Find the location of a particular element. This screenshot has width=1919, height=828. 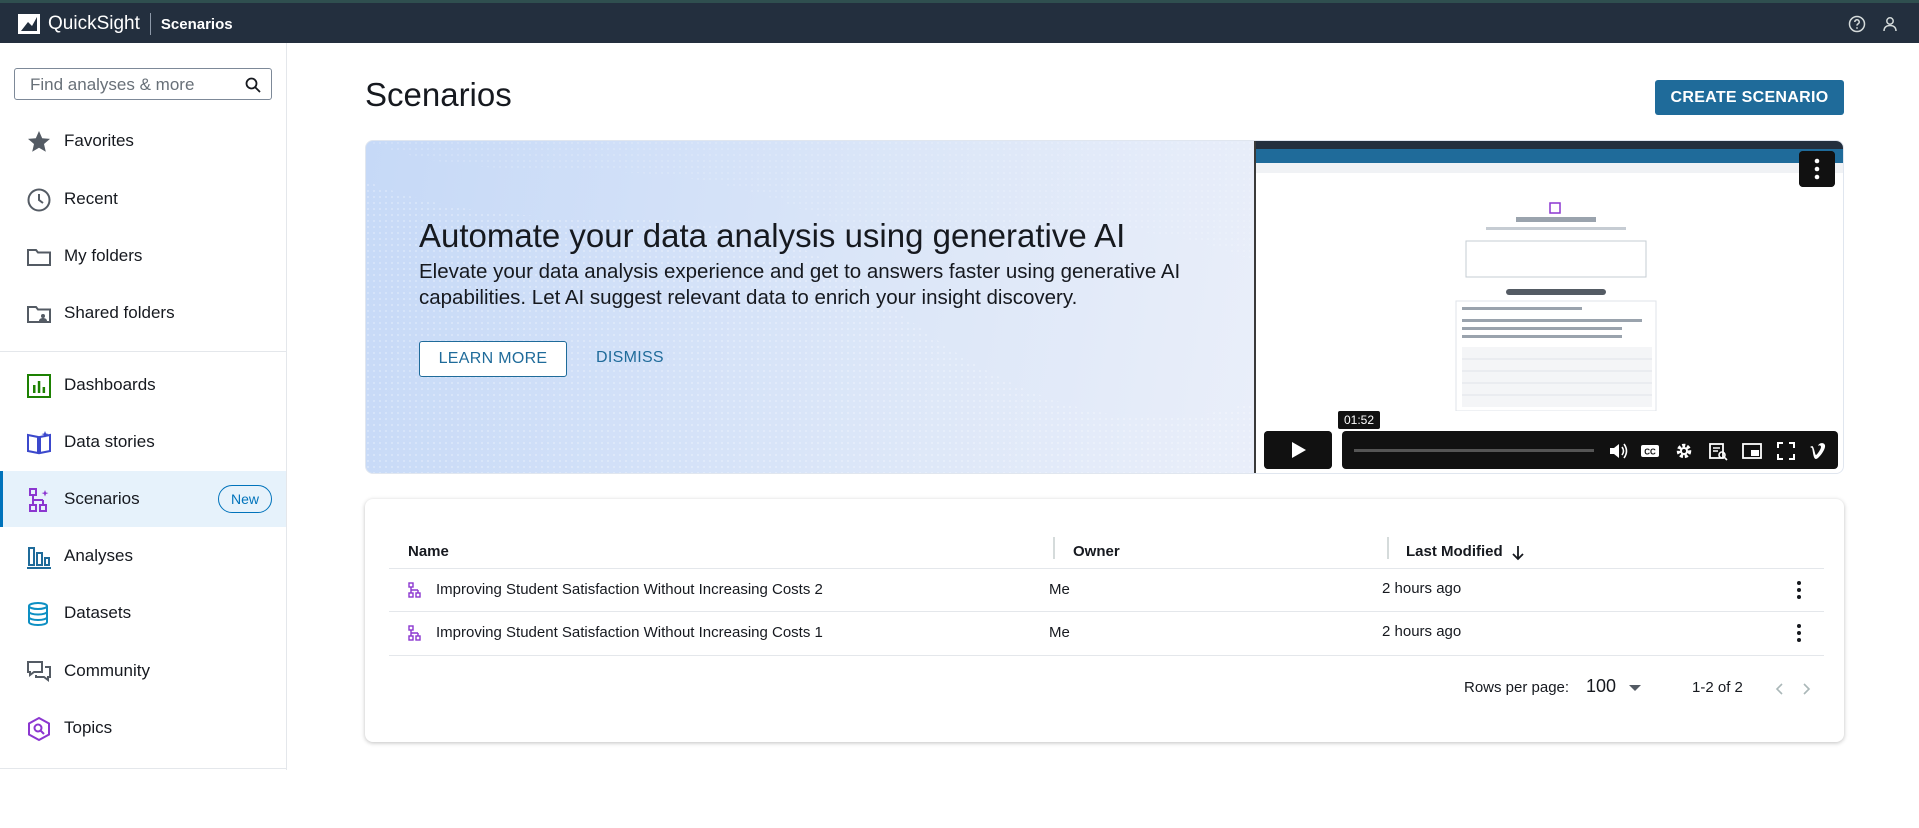

sidebar-item-label: Community is located at coordinates (107, 670).